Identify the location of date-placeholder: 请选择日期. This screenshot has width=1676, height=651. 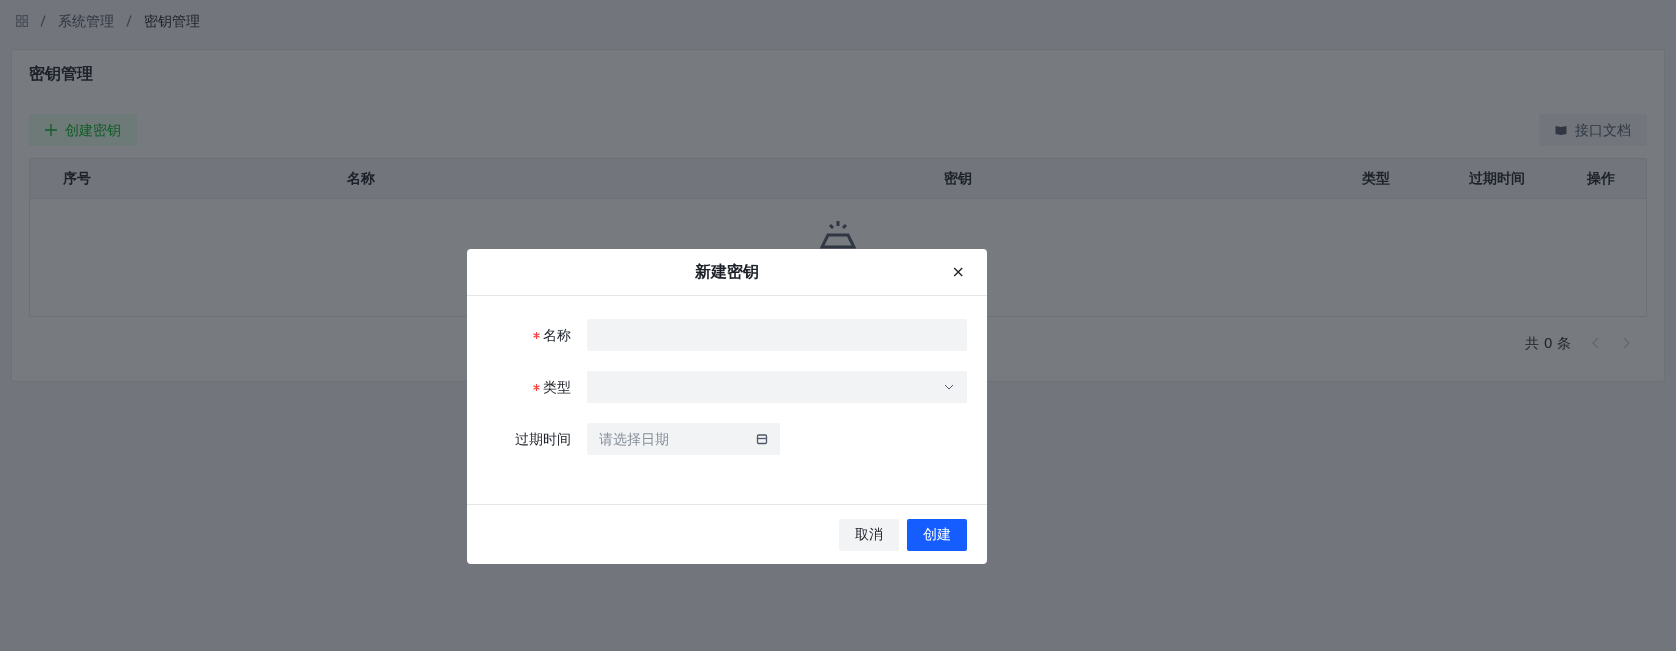
(634, 439).